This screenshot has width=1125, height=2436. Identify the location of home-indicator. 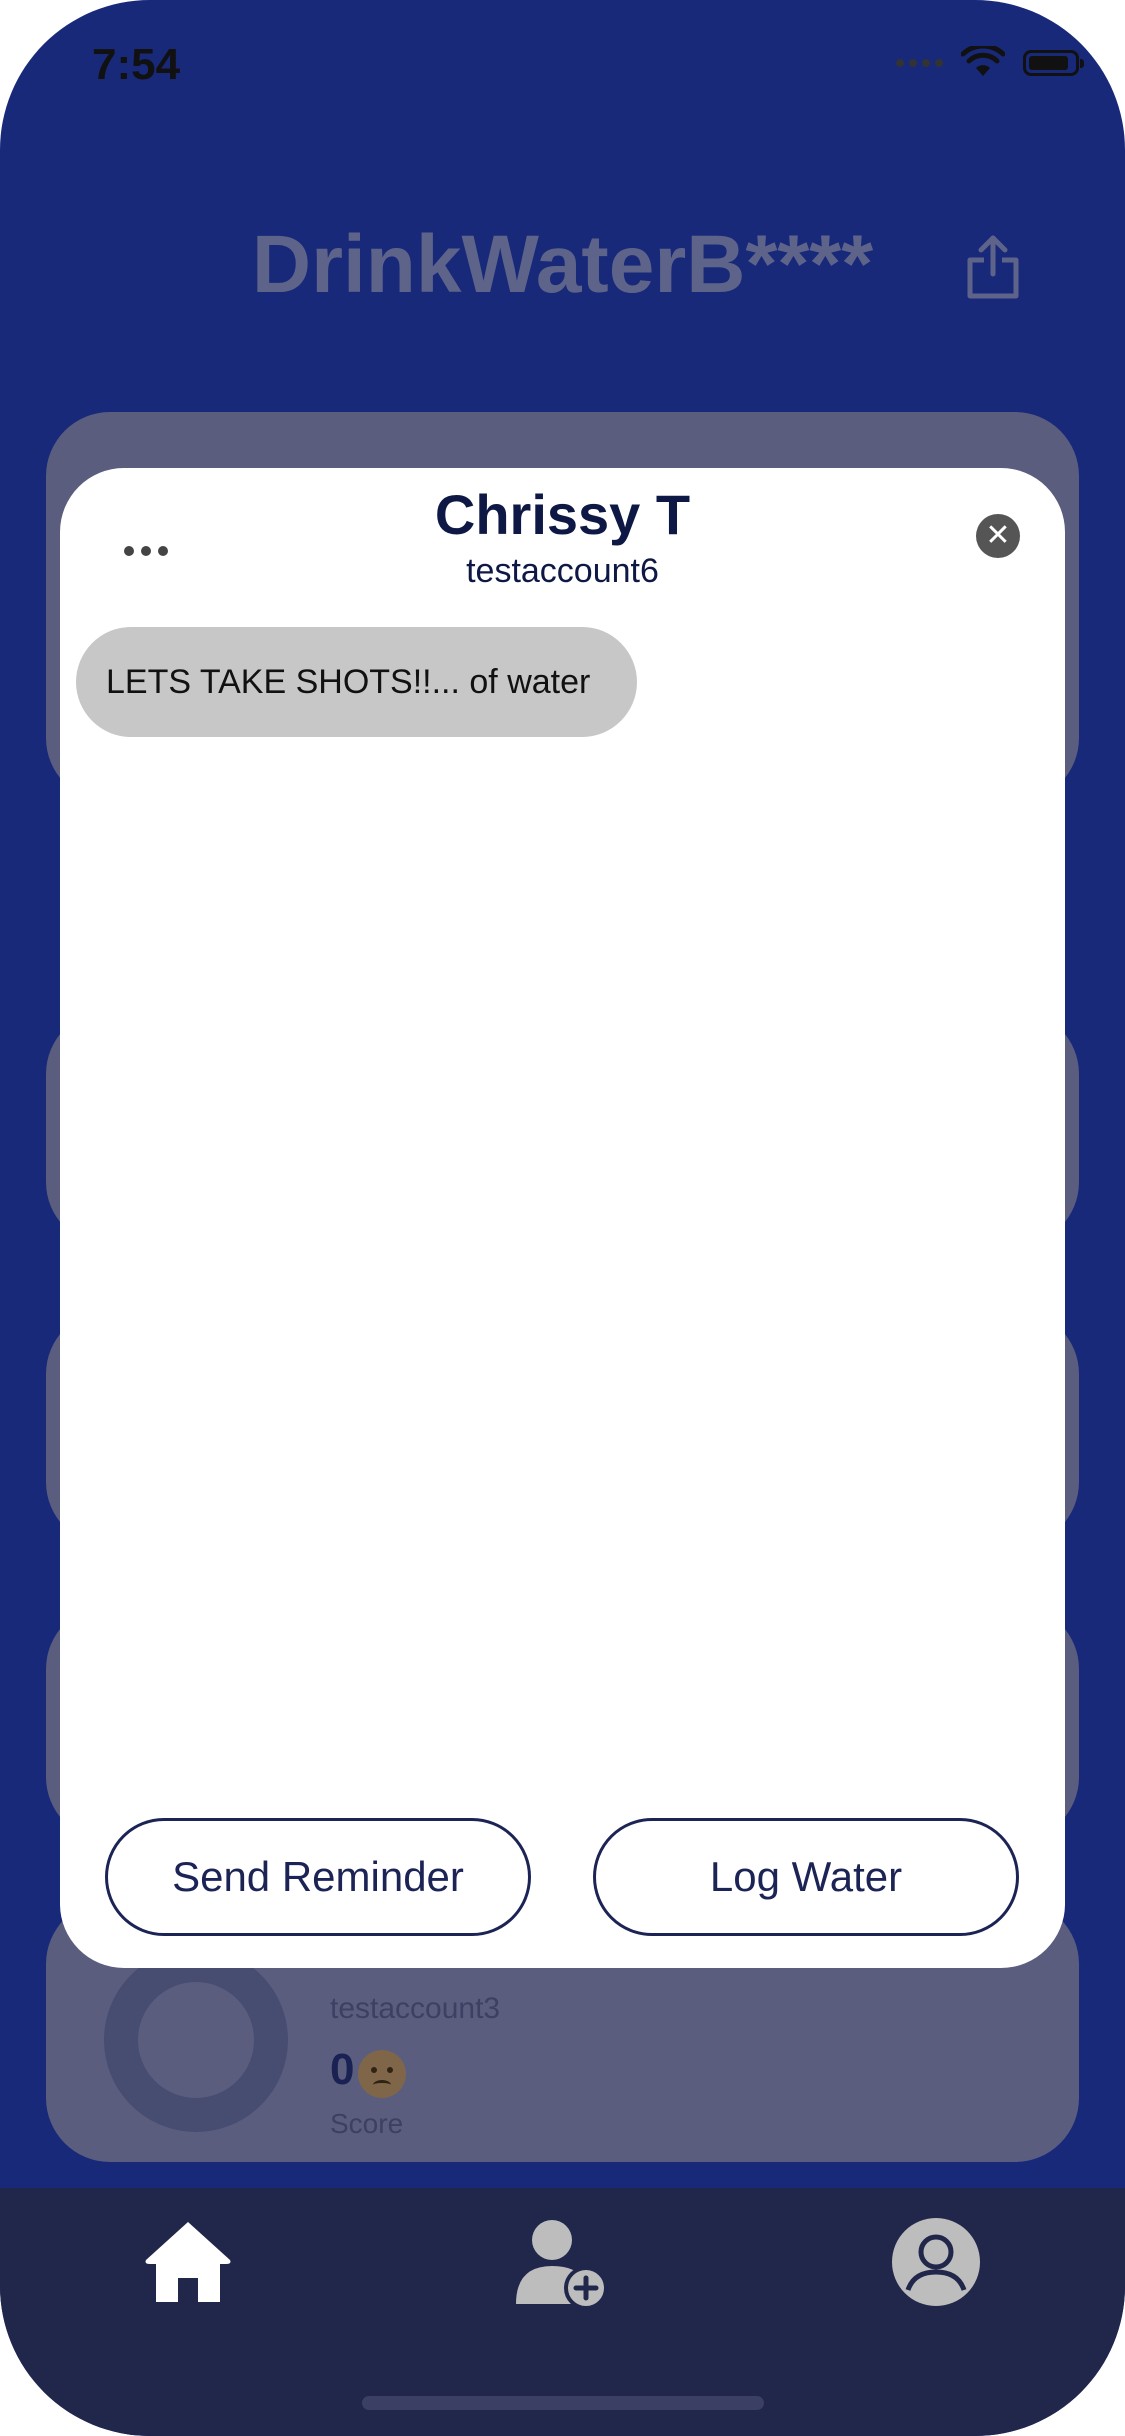
(563, 2403).